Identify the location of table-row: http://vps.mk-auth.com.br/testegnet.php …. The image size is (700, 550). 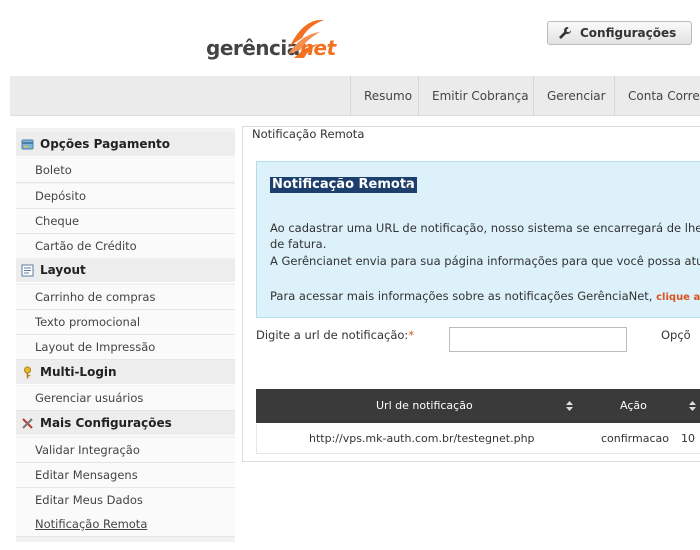
(478, 439).